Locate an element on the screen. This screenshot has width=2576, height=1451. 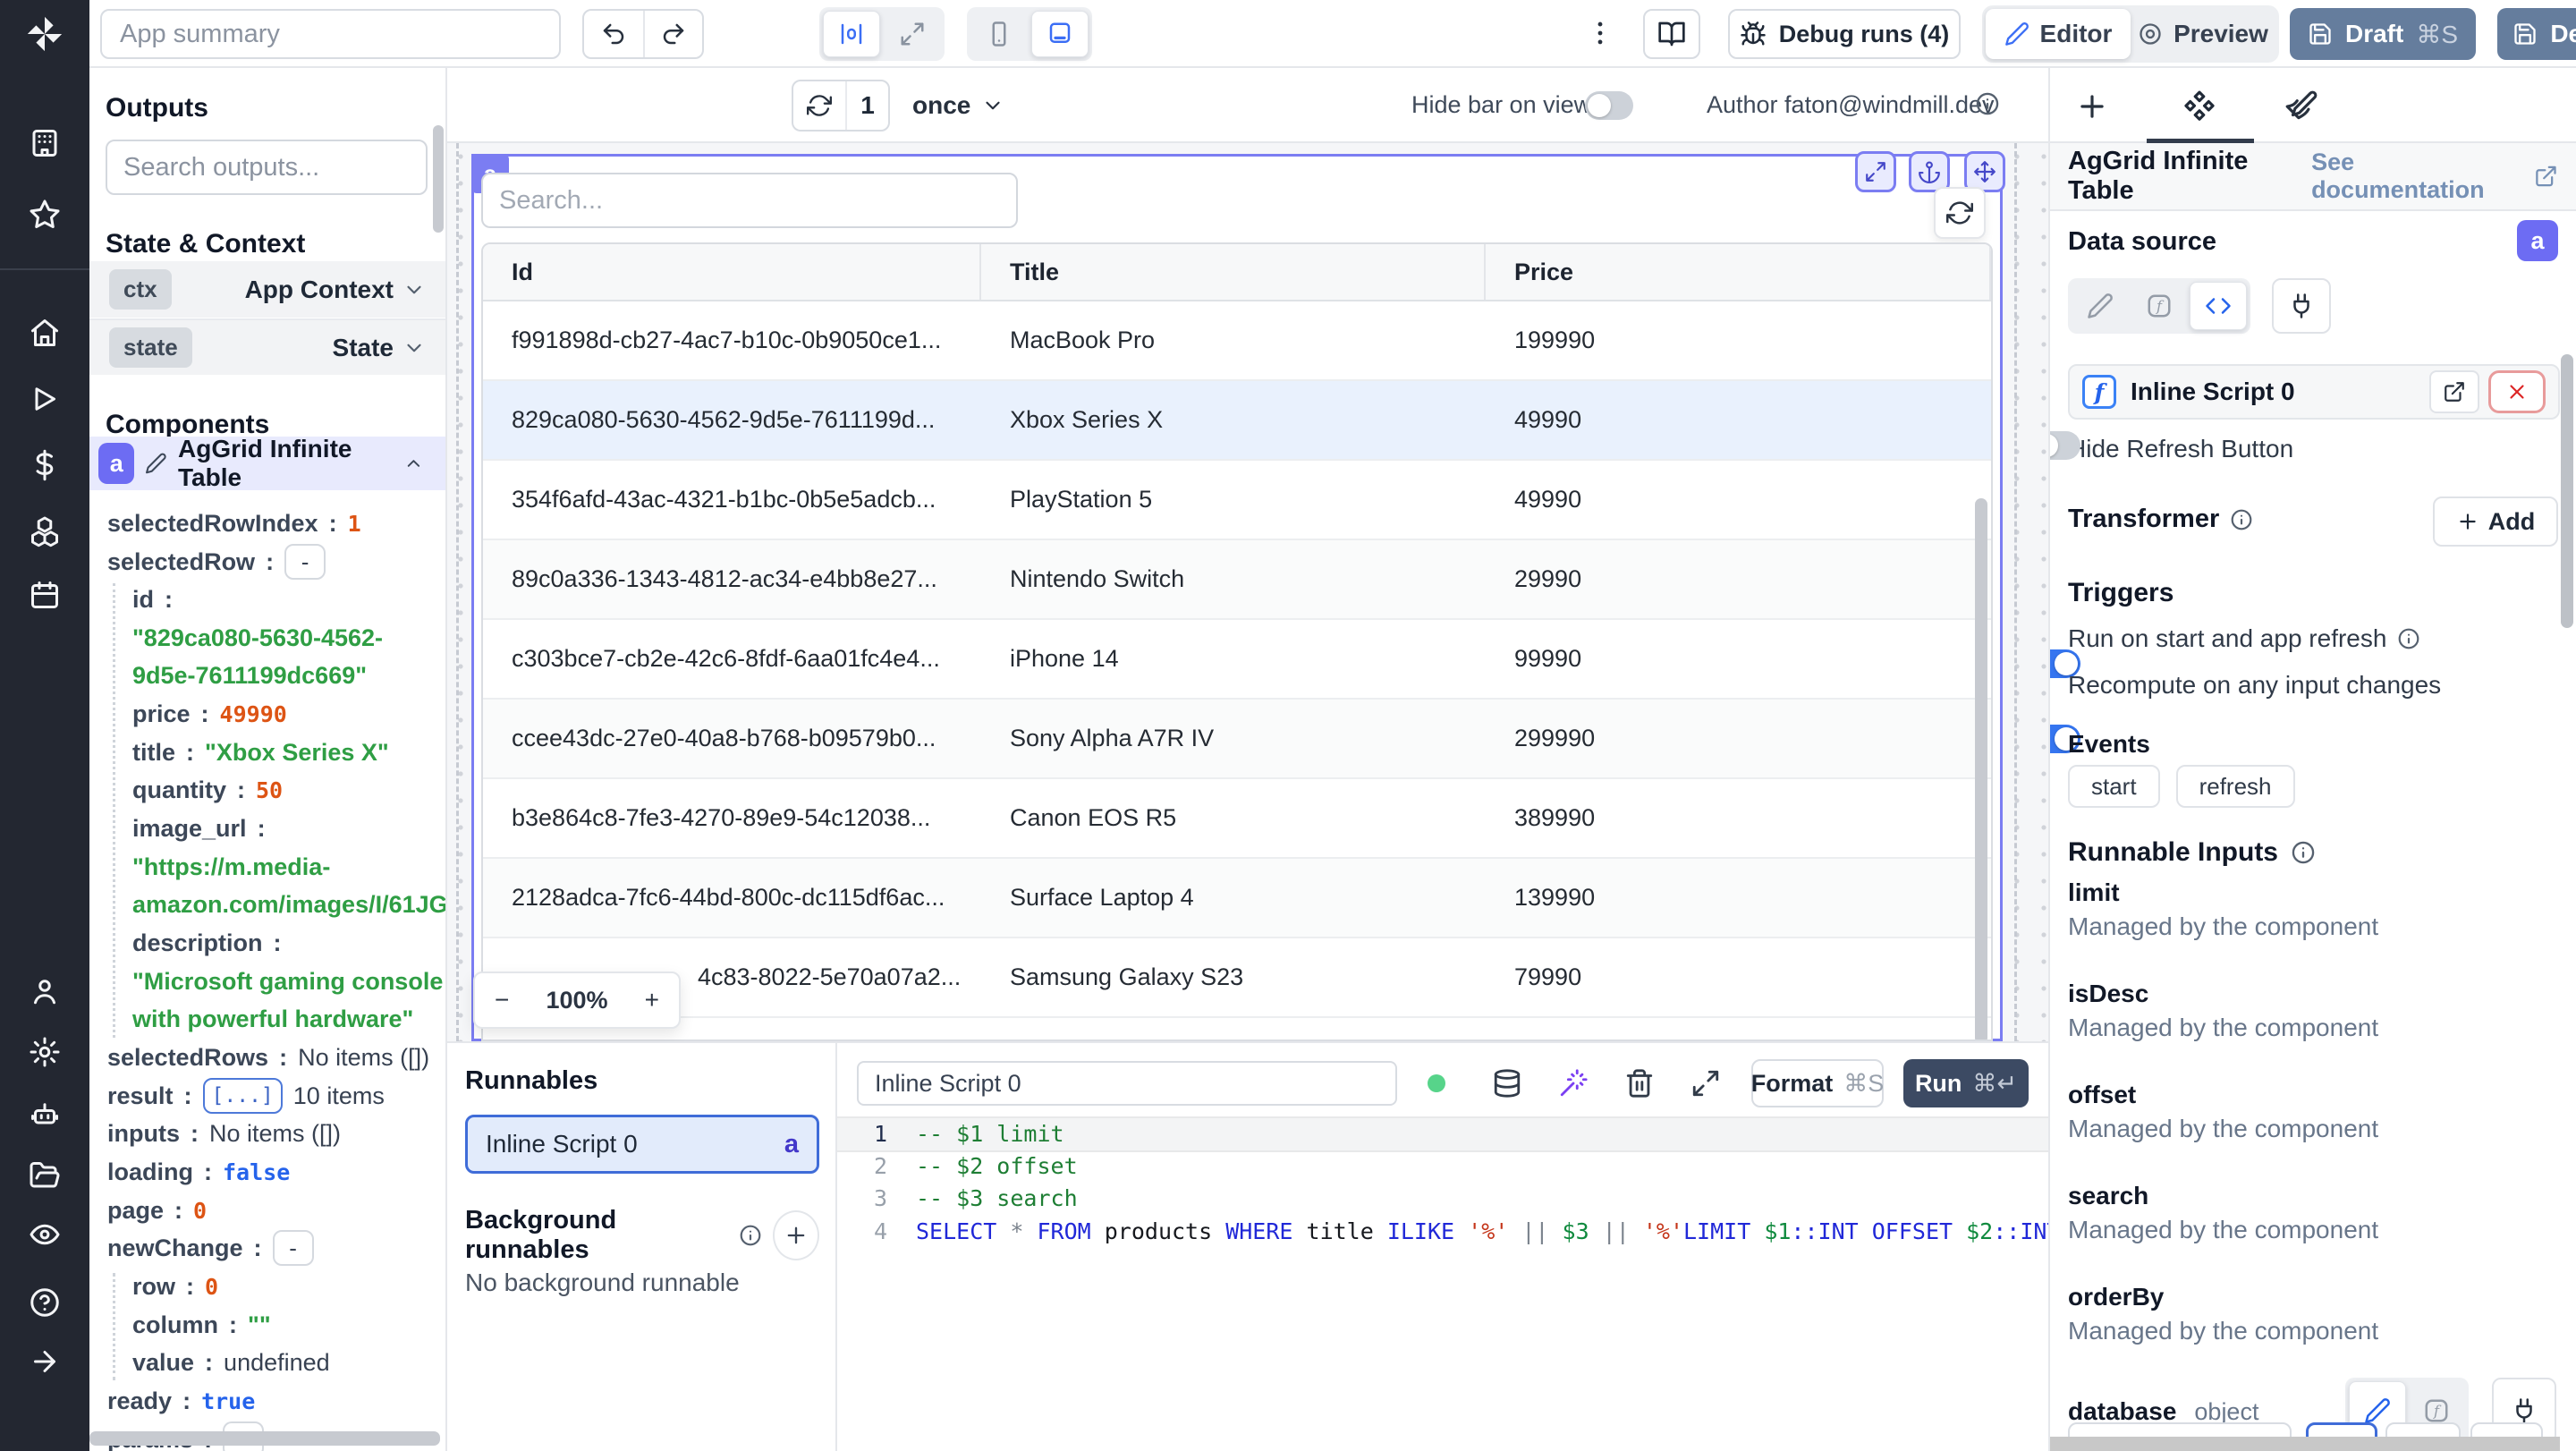
ctx-row: ctx App Context is located at coordinates (267, 289).